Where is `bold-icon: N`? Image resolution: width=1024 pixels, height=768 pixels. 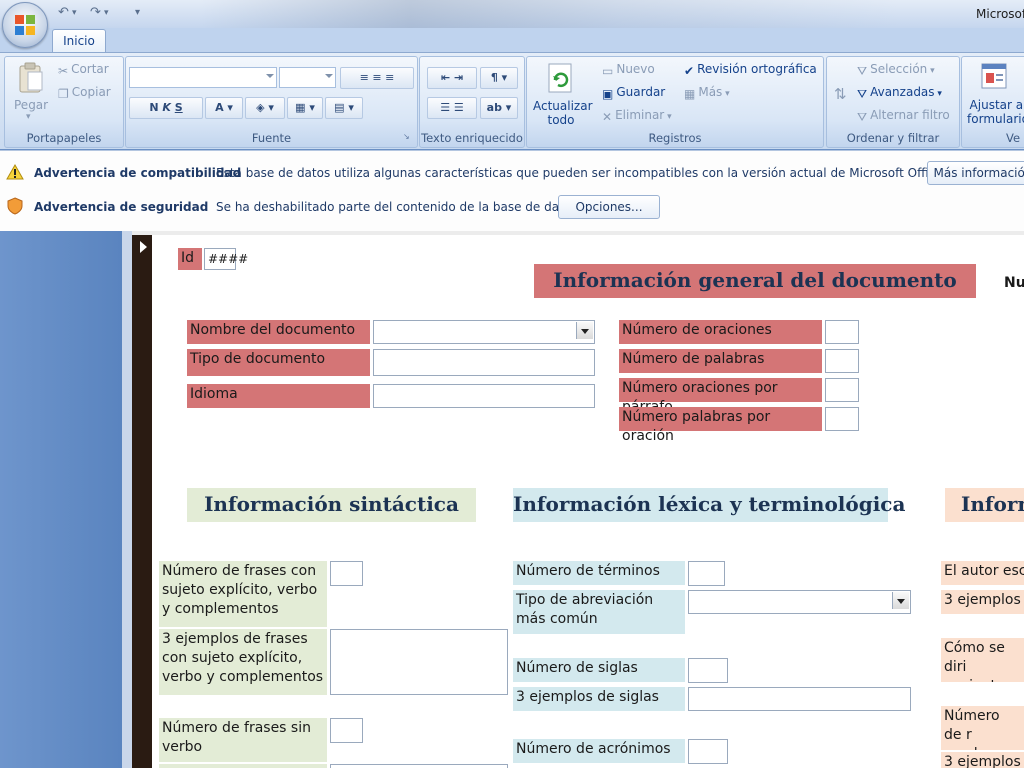 bold-icon: N is located at coordinates (153, 107).